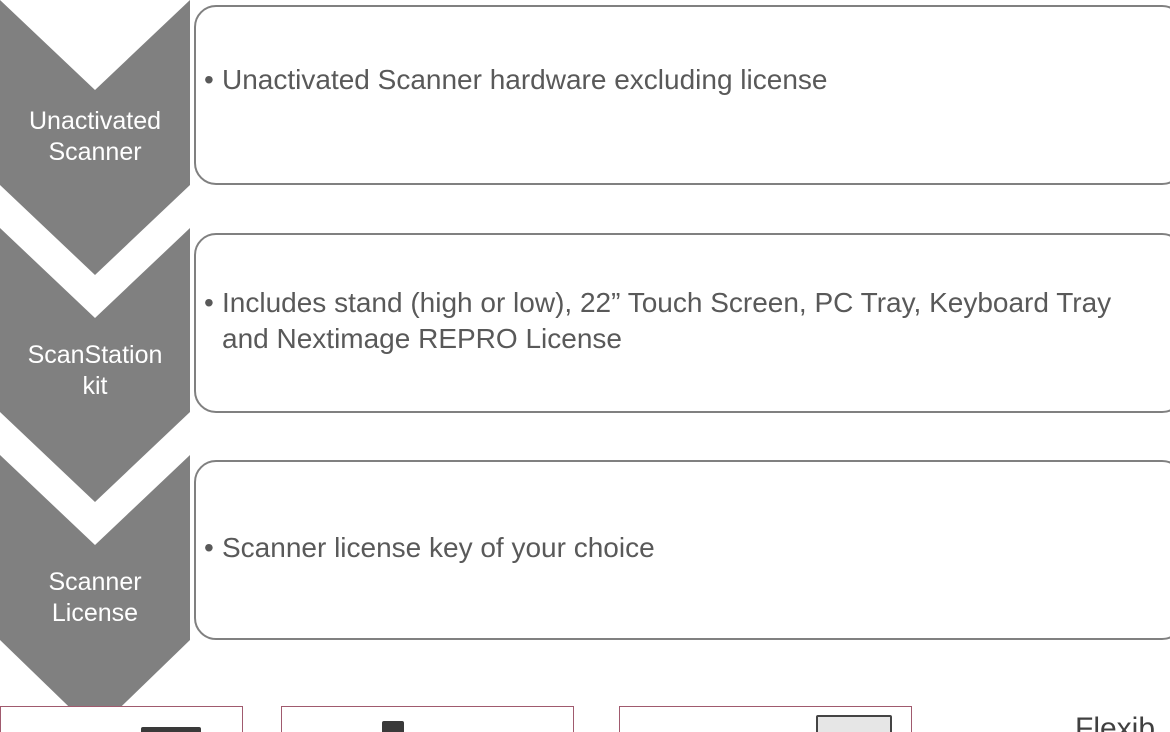 The image size is (1170, 732). Describe the element at coordinates (854, 723) in the screenshot. I see `screen-image` at that location.